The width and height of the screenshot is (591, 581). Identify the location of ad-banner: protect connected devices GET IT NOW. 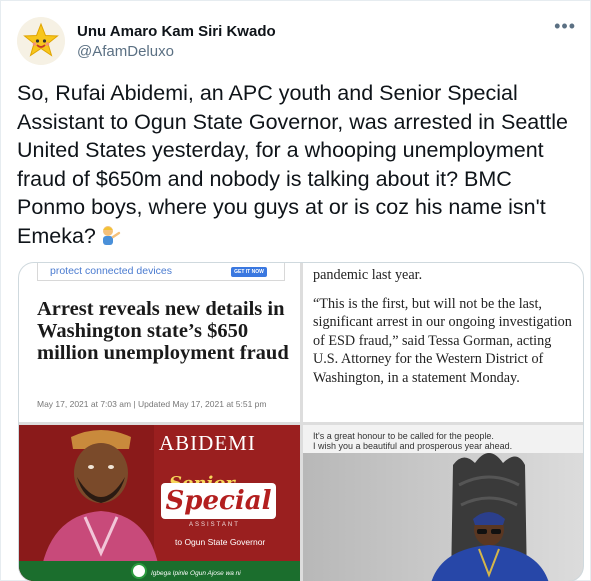
(161, 272).